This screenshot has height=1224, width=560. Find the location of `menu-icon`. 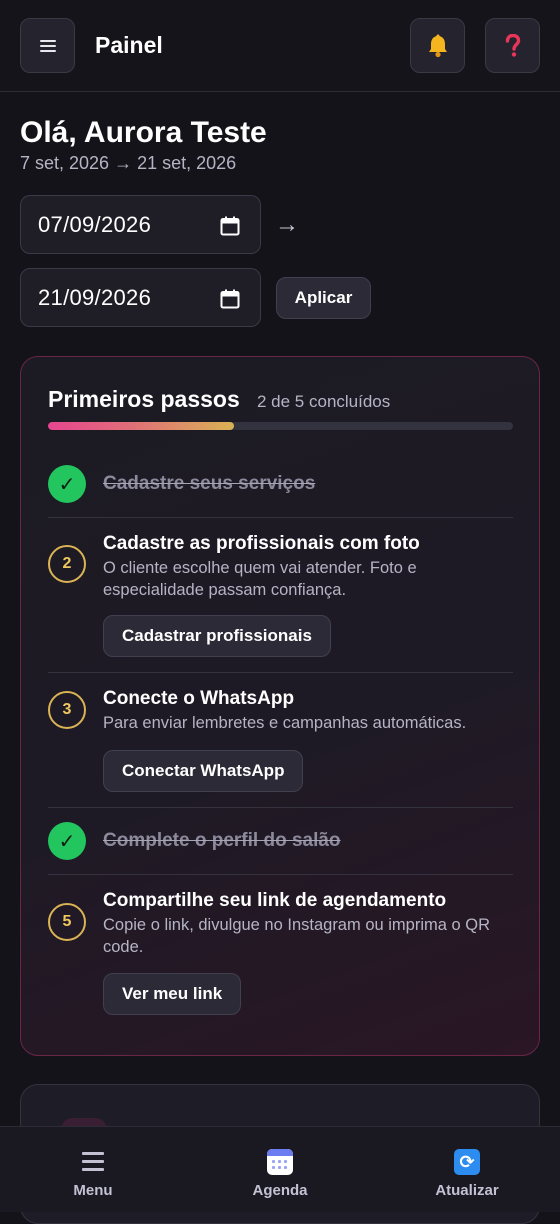

menu-icon is located at coordinates (93, 1162).